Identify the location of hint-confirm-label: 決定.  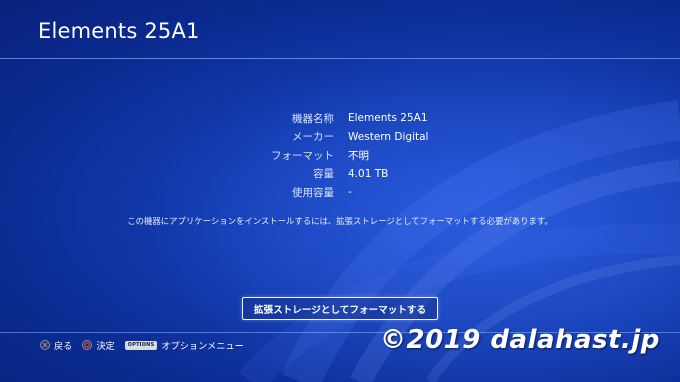
(105, 346).